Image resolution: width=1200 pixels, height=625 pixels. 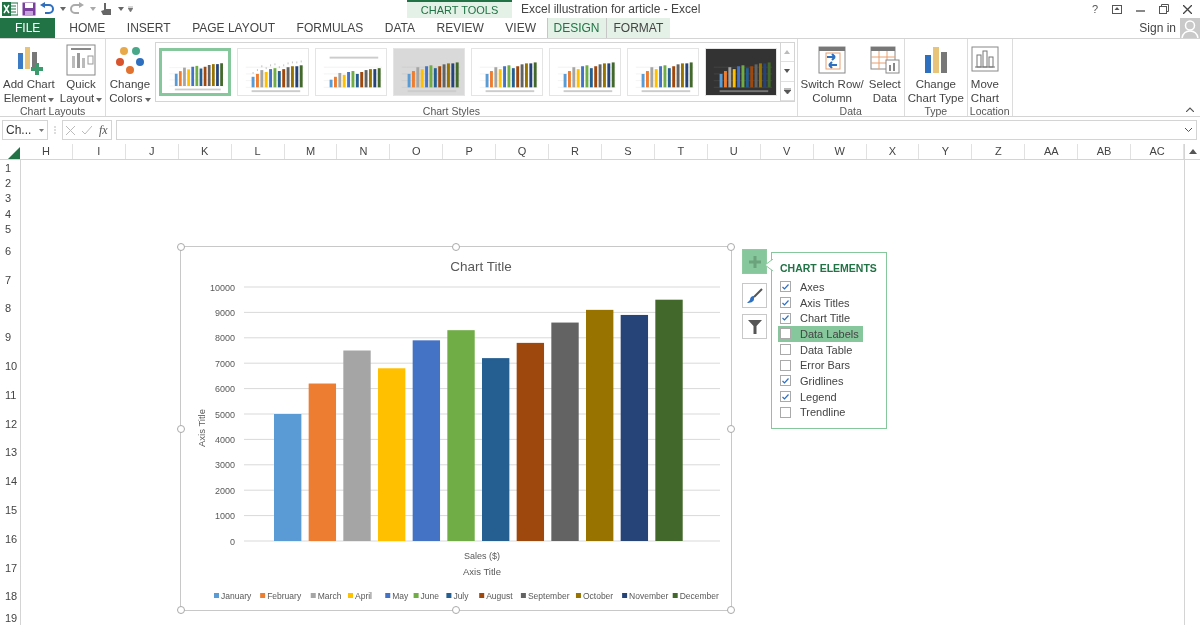 I want to click on column-header: AB, so click(x=1105, y=151).